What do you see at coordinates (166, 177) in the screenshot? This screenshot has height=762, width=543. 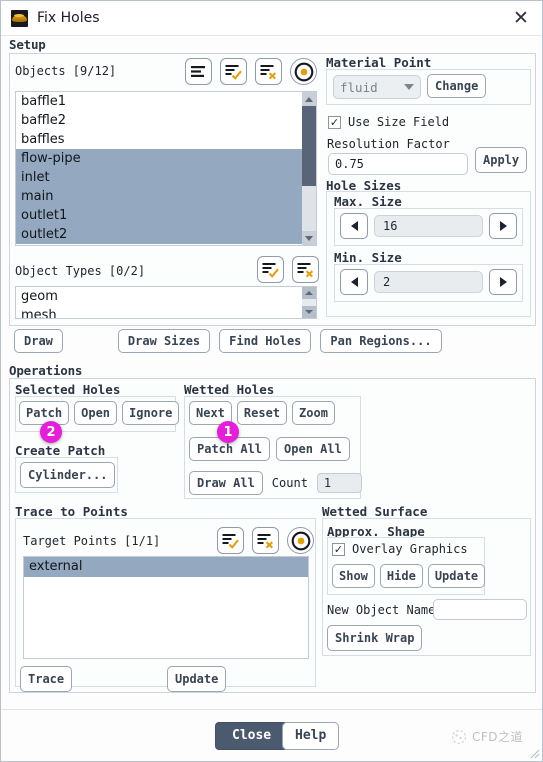 I see `list-item: inlet` at bounding box center [166, 177].